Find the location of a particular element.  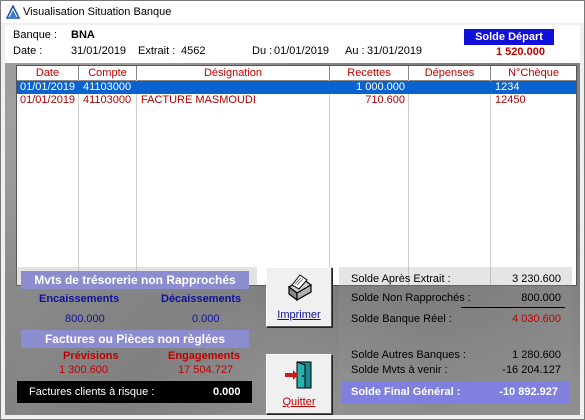

cell-recettes: 1 000.000 is located at coordinates (380, 87).